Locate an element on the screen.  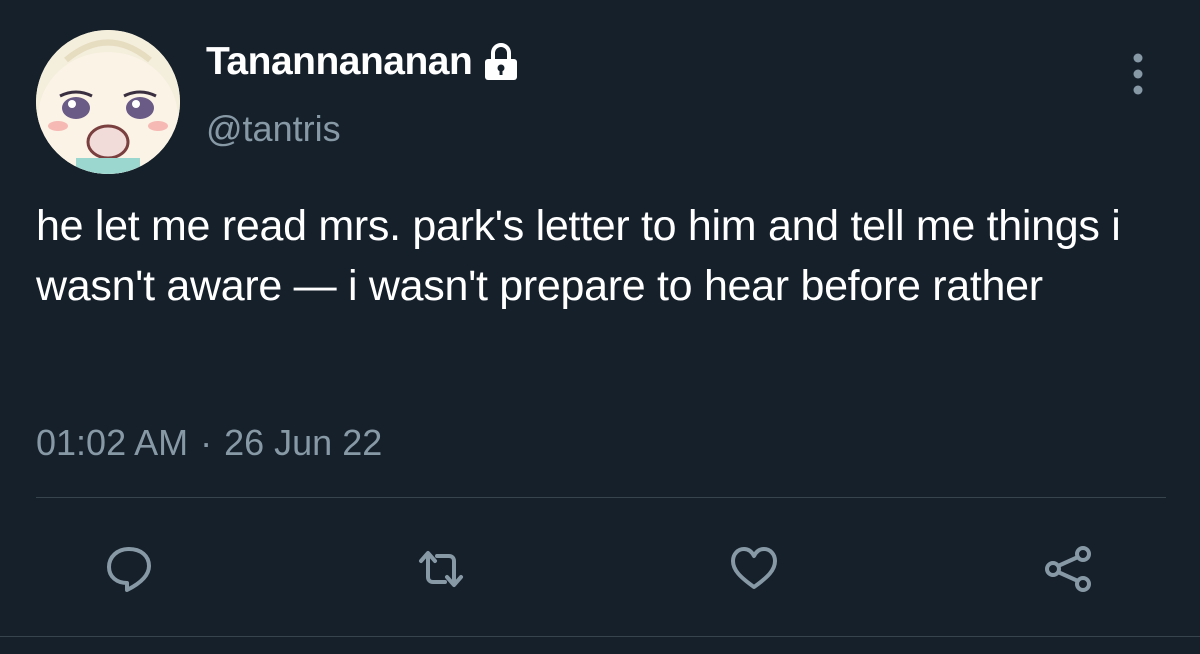
avatar-illustration is located at coordinates (108, 102).